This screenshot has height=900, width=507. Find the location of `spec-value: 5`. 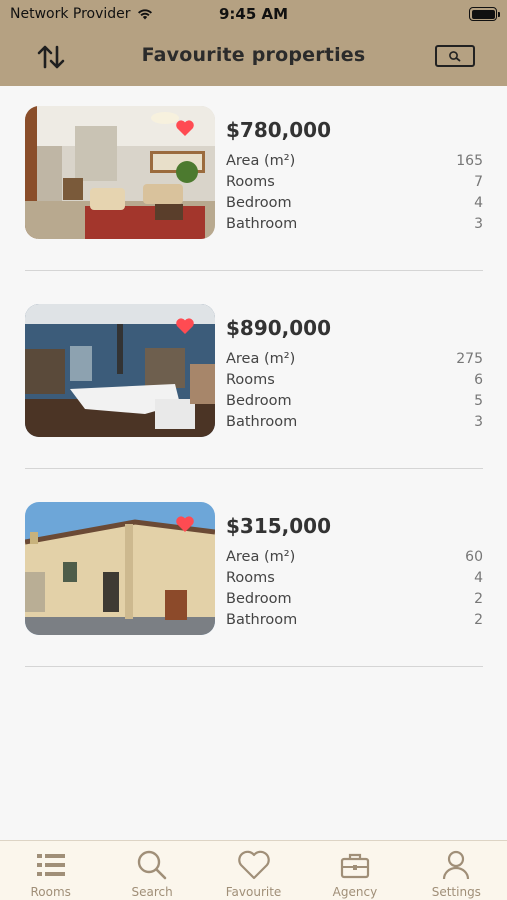

spec-value: 5 is located at coordinates (478, 400).